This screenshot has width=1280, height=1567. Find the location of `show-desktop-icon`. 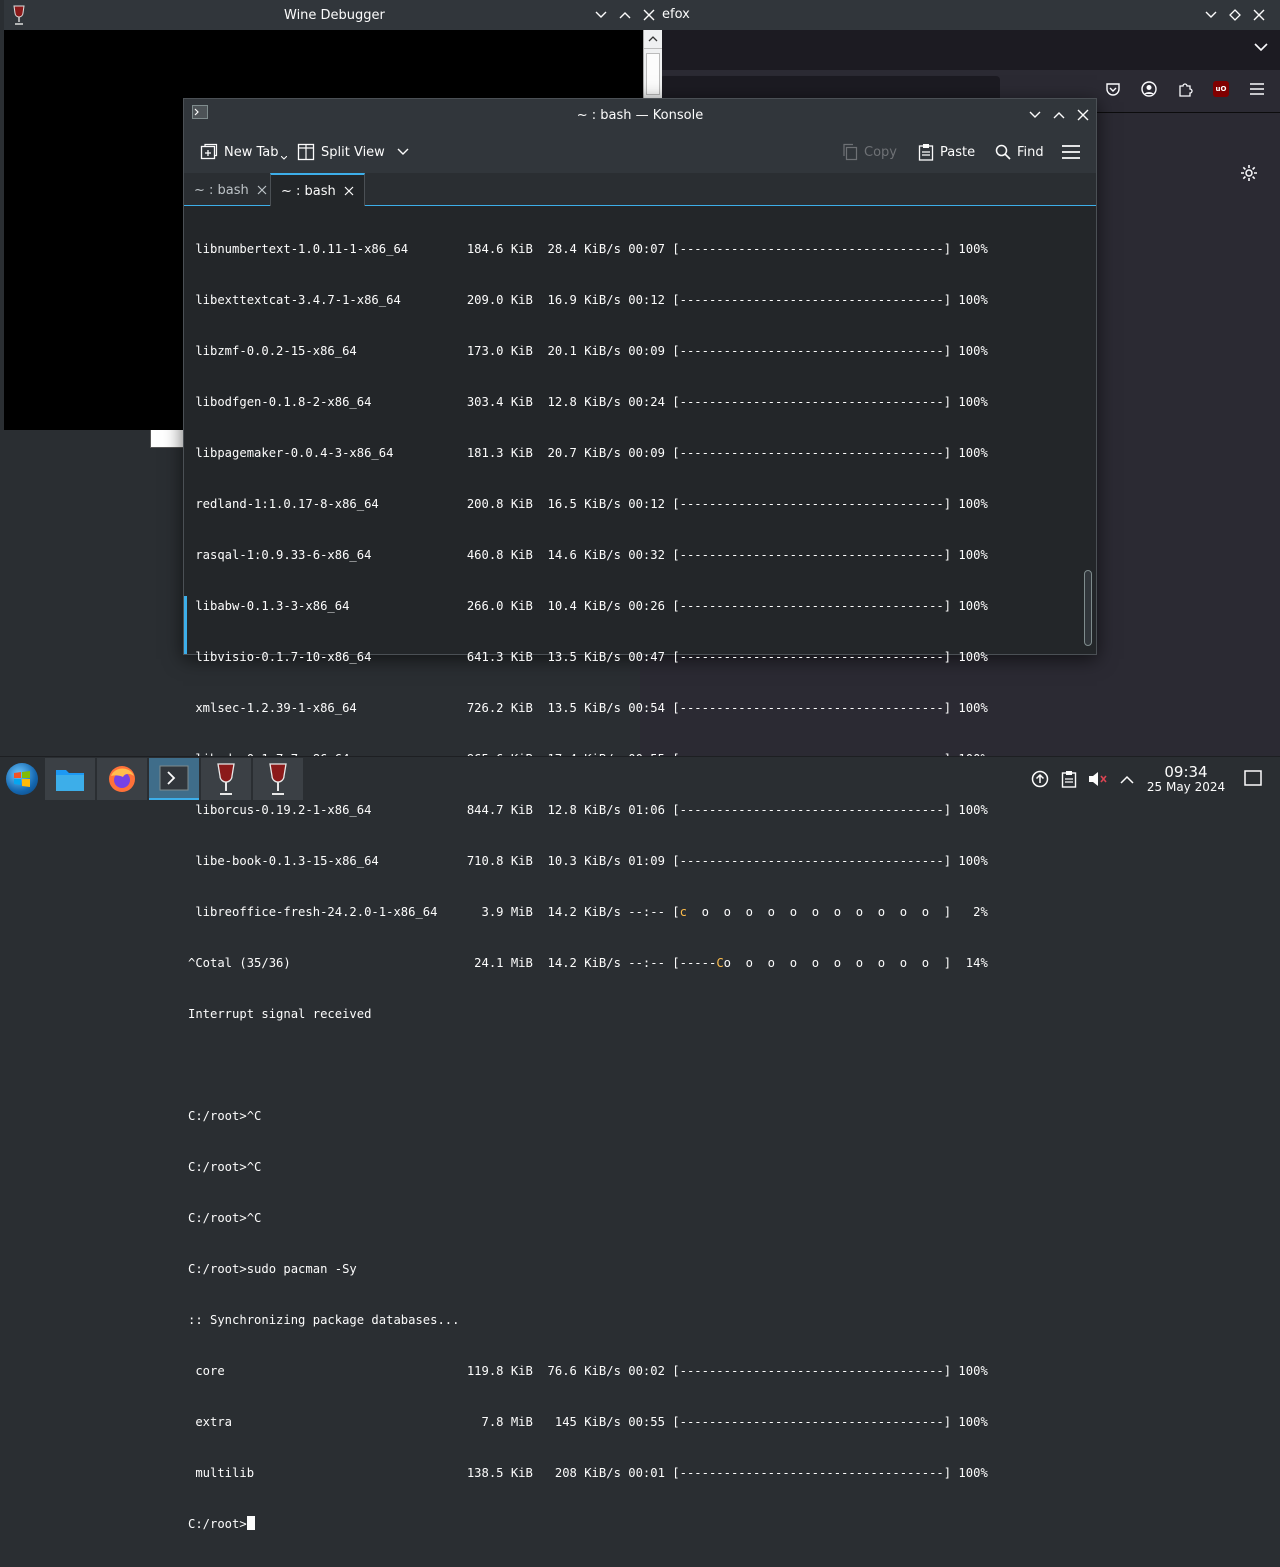

show-desktop-icon is located at coordinates (1253, 778).